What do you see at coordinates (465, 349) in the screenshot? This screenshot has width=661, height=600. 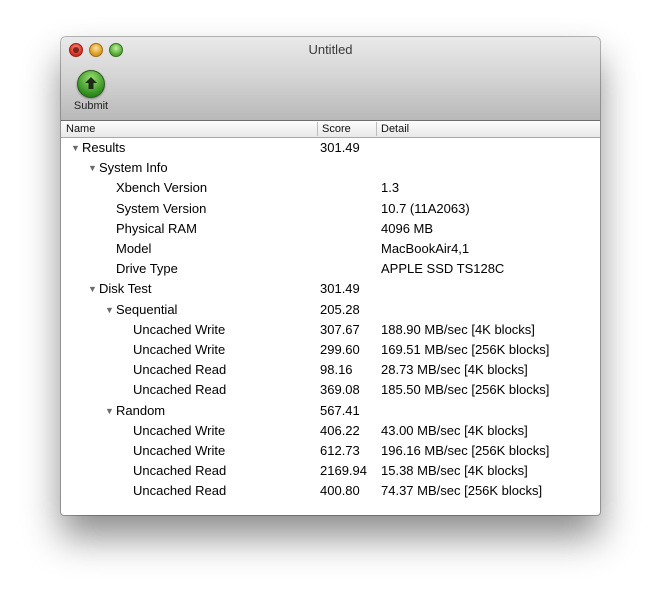 I see `row-detail: 169.51 MB/sec [256K blocks]` at bounding box center [465, 349].